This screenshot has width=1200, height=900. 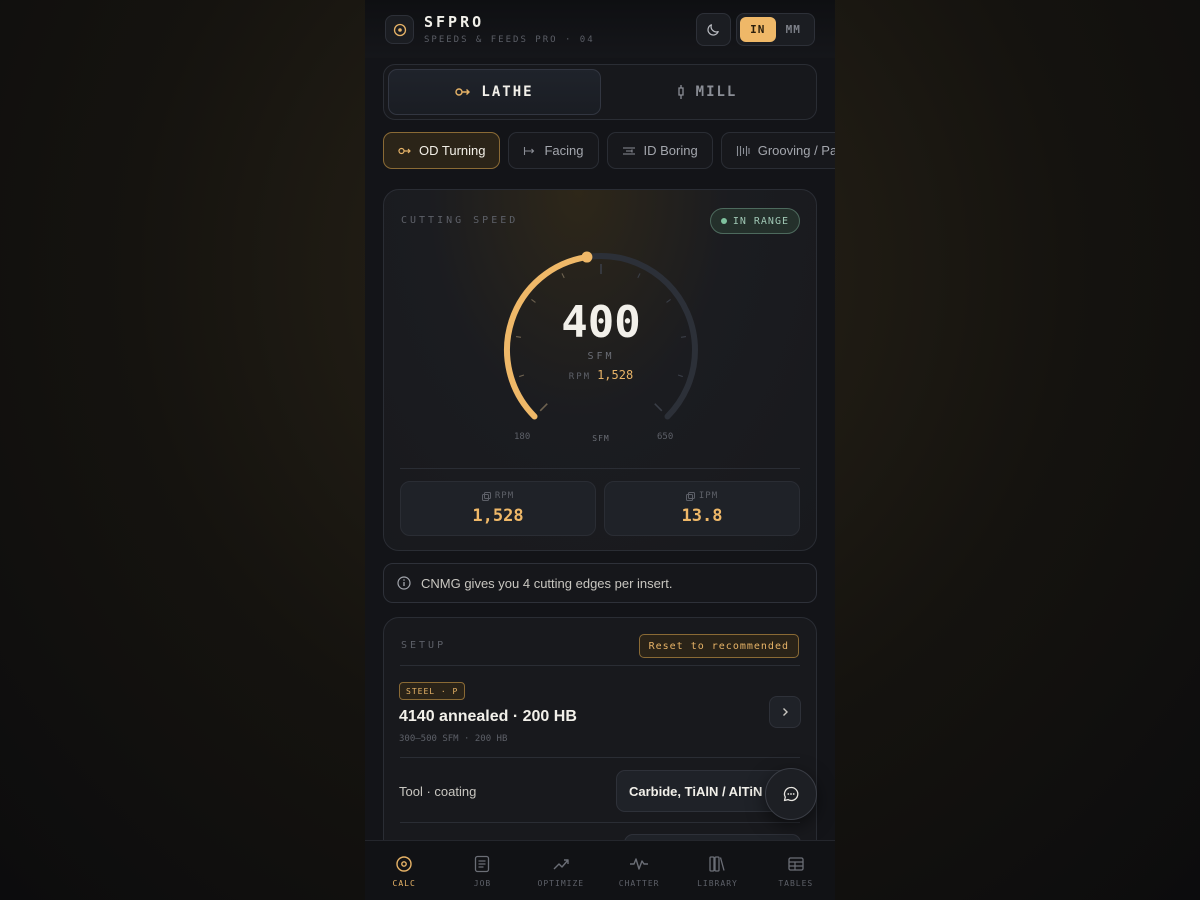 What do you see at coordinates (452, 150) in the screenshot?
I see `tab-od-turning-label: OD Turning` at bounding box center [452, 150].